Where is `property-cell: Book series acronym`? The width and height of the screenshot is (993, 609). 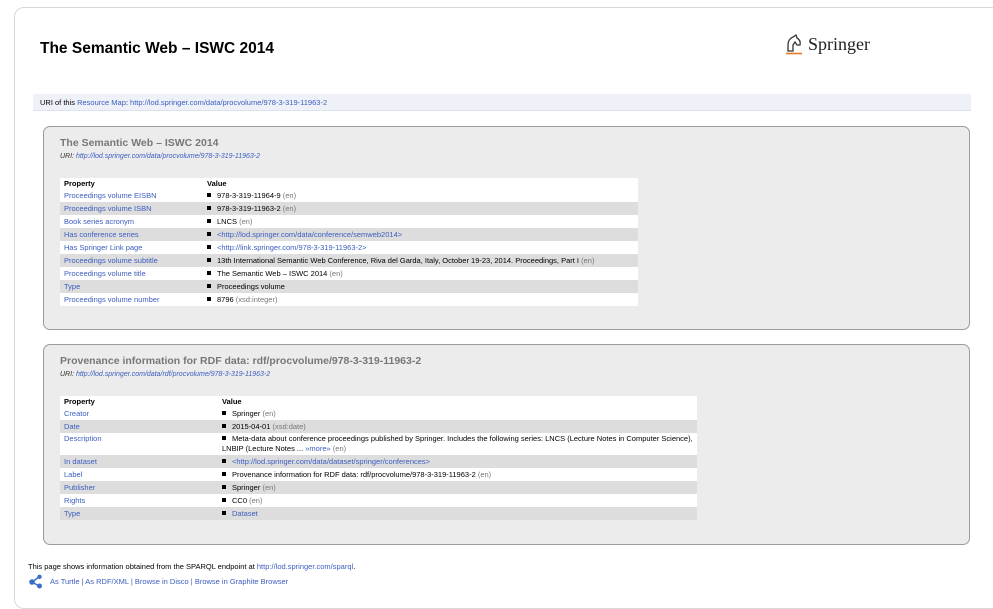
property-cell: Book series acronym is located at coordinates (131, 221).